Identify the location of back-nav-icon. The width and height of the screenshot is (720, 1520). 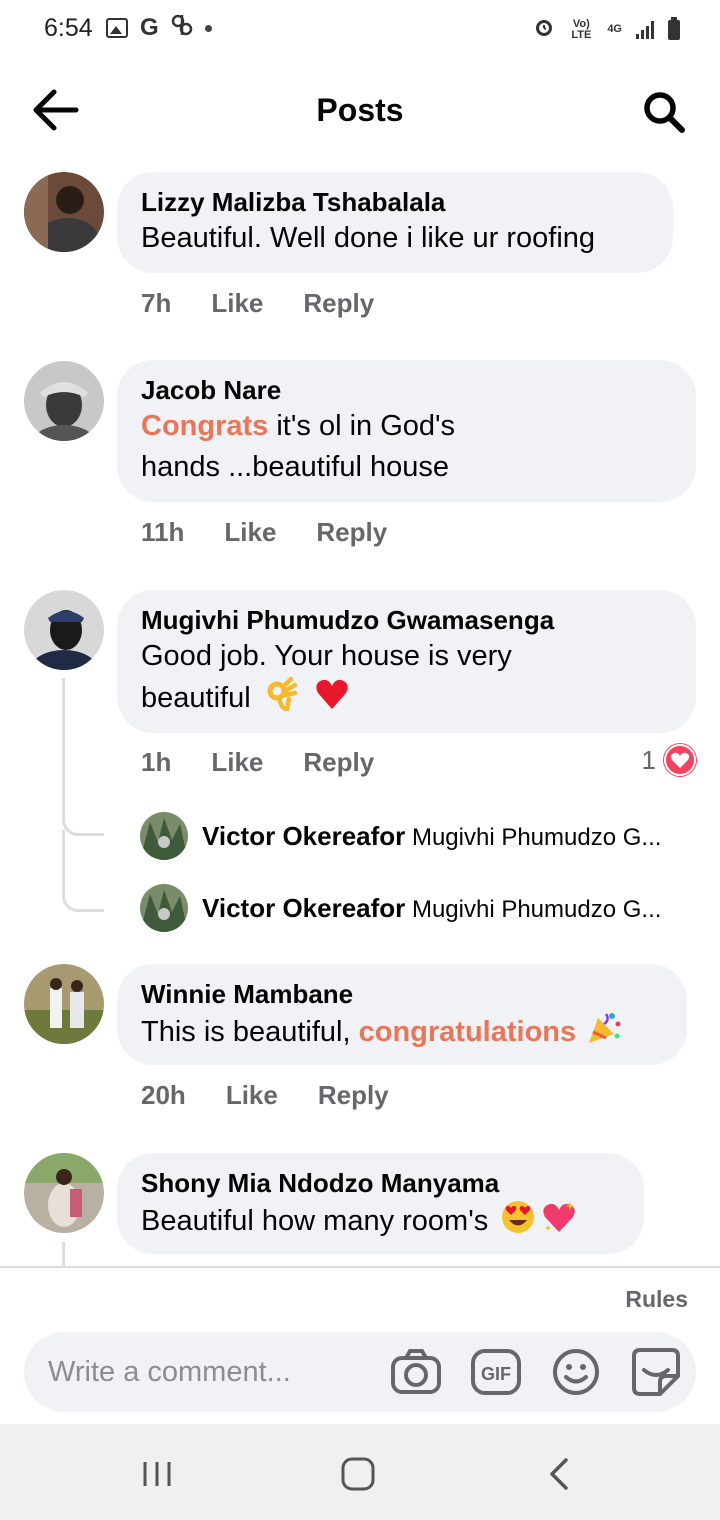
(560, 1474).